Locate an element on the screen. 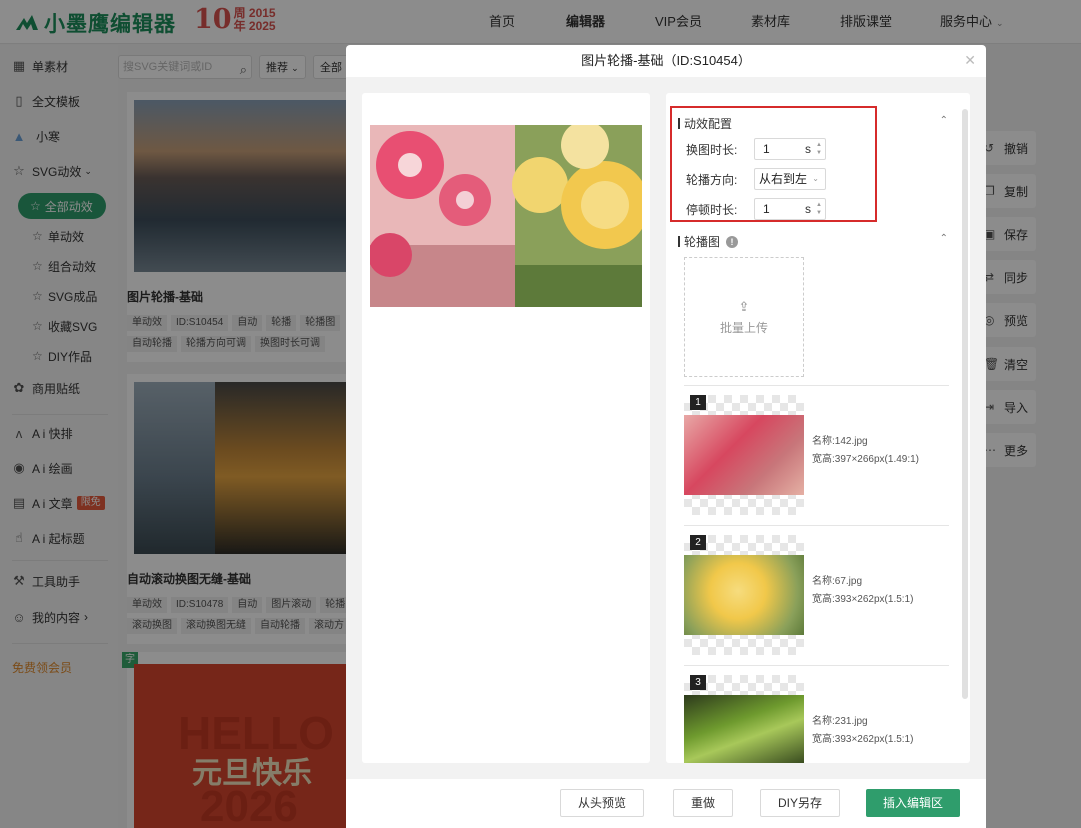 The height and width of the screenshot is (828, 1081). slide-filename: 67.jpg is located at coordinates (848, 581).